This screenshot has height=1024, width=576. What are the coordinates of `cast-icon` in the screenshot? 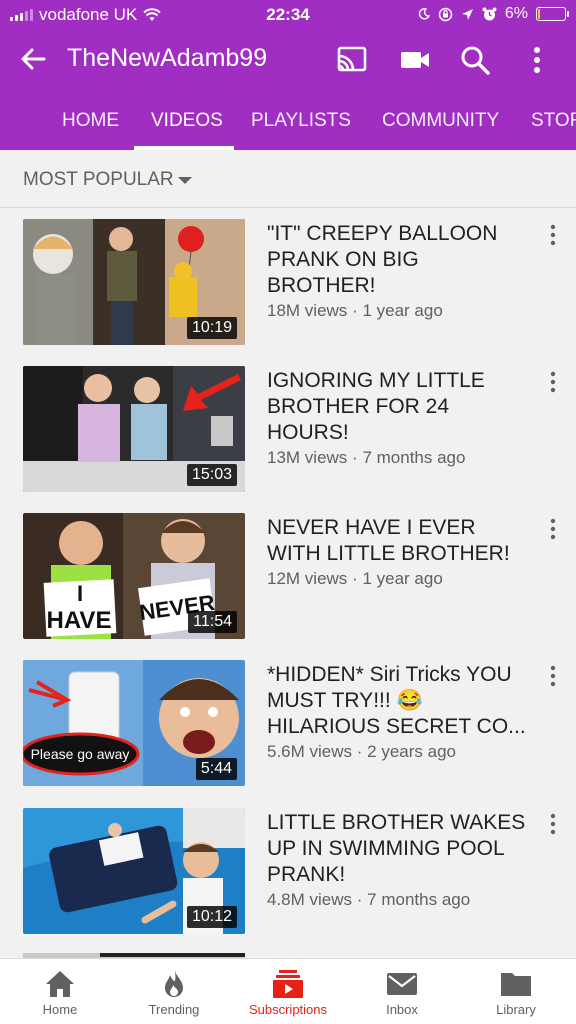 It's located at (352, 60).